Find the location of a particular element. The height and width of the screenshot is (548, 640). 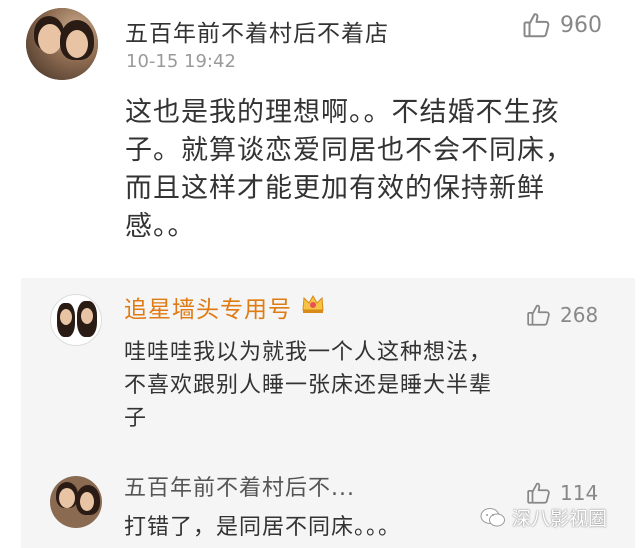

reply-author: 追星墙头专用号 is located at coordinates (225, 307).